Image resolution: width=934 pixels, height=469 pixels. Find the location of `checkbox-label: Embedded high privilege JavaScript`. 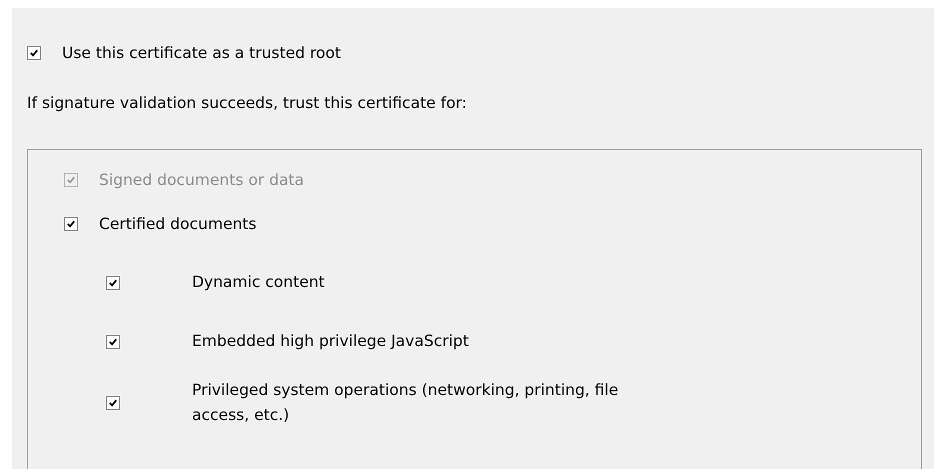

checkbox-label: Embedded high privilege JavaScript is located at coordinates (331, 341).